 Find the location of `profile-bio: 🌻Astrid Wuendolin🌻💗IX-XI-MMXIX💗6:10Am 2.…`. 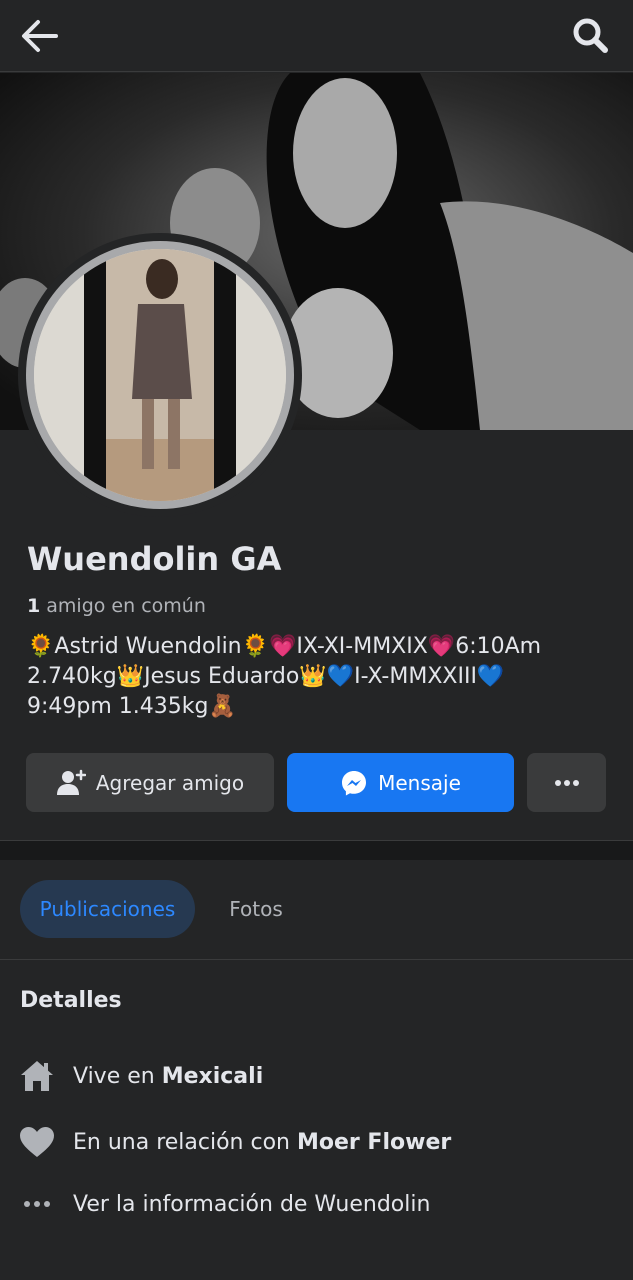

profile-bio: 🌻Astrid Wuendolin🌻💗IX-XI-MMXIX💗6:10Am 2.… is located at coordinates (319, 677).